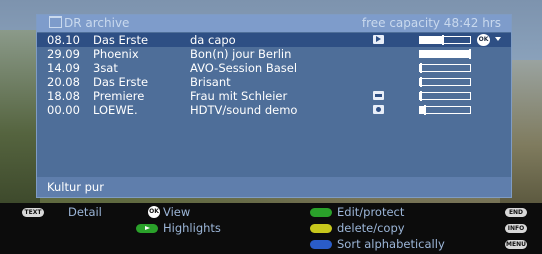  I want to click on recording-title: Frau mit Schleier, so click(239, 96).